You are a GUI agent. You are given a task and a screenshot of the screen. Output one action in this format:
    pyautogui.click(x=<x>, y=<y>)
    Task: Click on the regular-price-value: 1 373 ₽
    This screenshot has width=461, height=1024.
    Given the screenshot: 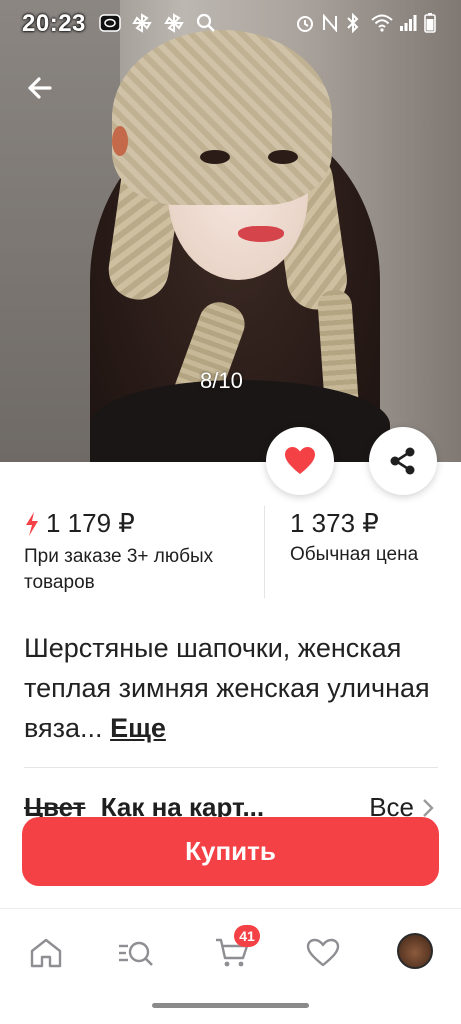 What is the action you would take?
    pyautogui.click(x=334, y=523)
    